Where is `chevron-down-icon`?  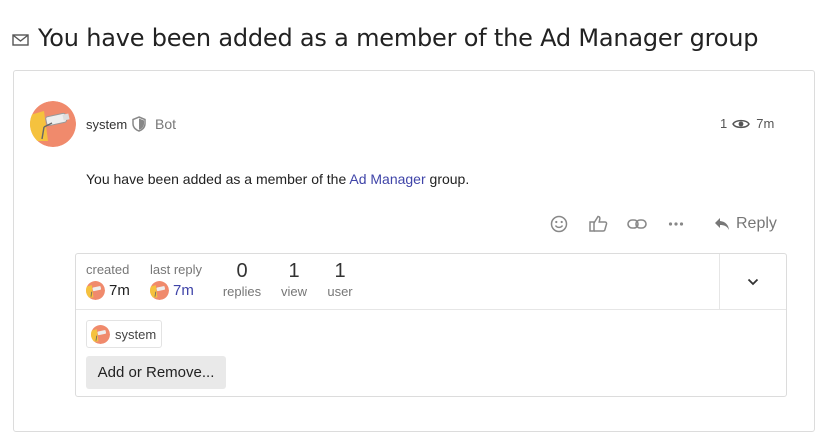 chevron-down-icon is located at coordinates (753, 282).